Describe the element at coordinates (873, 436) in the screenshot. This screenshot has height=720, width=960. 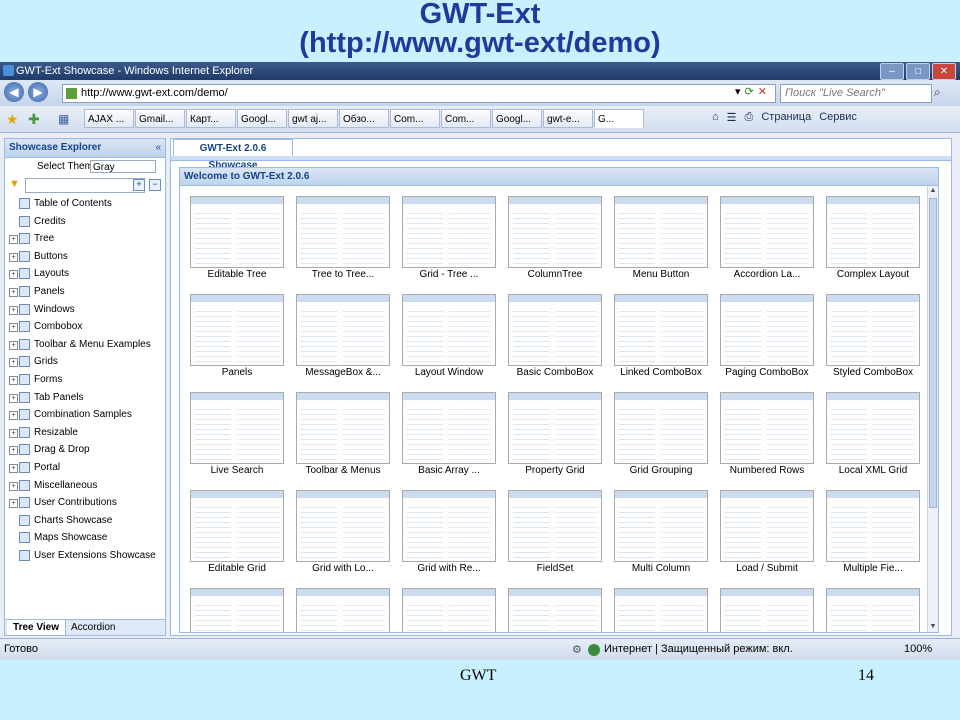
I see `showcase-thumbnail: Local XML Grid` at that location.